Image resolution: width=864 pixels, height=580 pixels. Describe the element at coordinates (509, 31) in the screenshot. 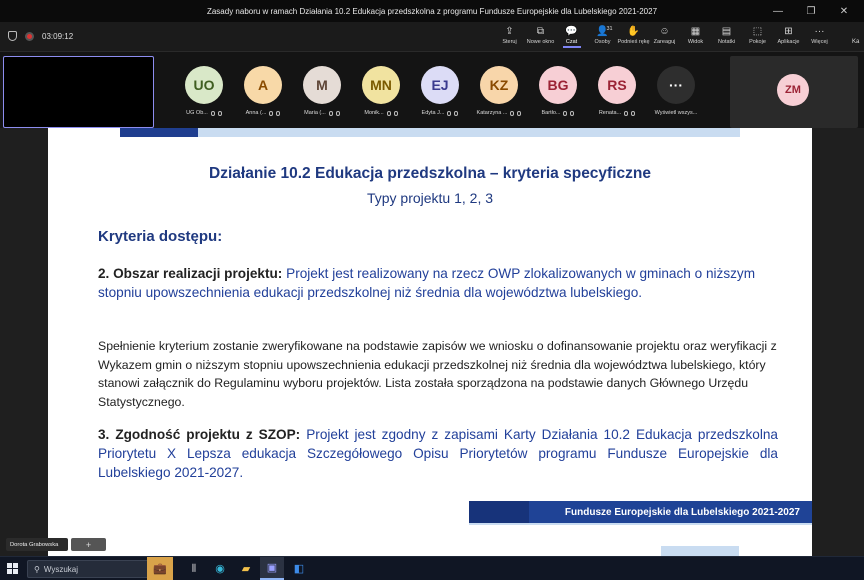

I see `share-icon: ⇪` at that location.